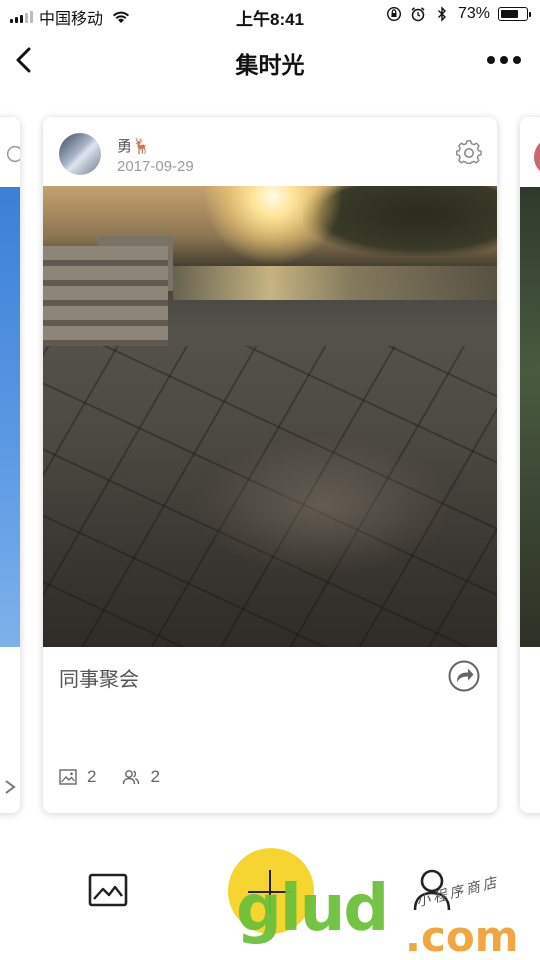  What do you see at coordinates (312, 909) in the screenshot?
I see `watermark-text: glud` at bounding box center [312, 909].